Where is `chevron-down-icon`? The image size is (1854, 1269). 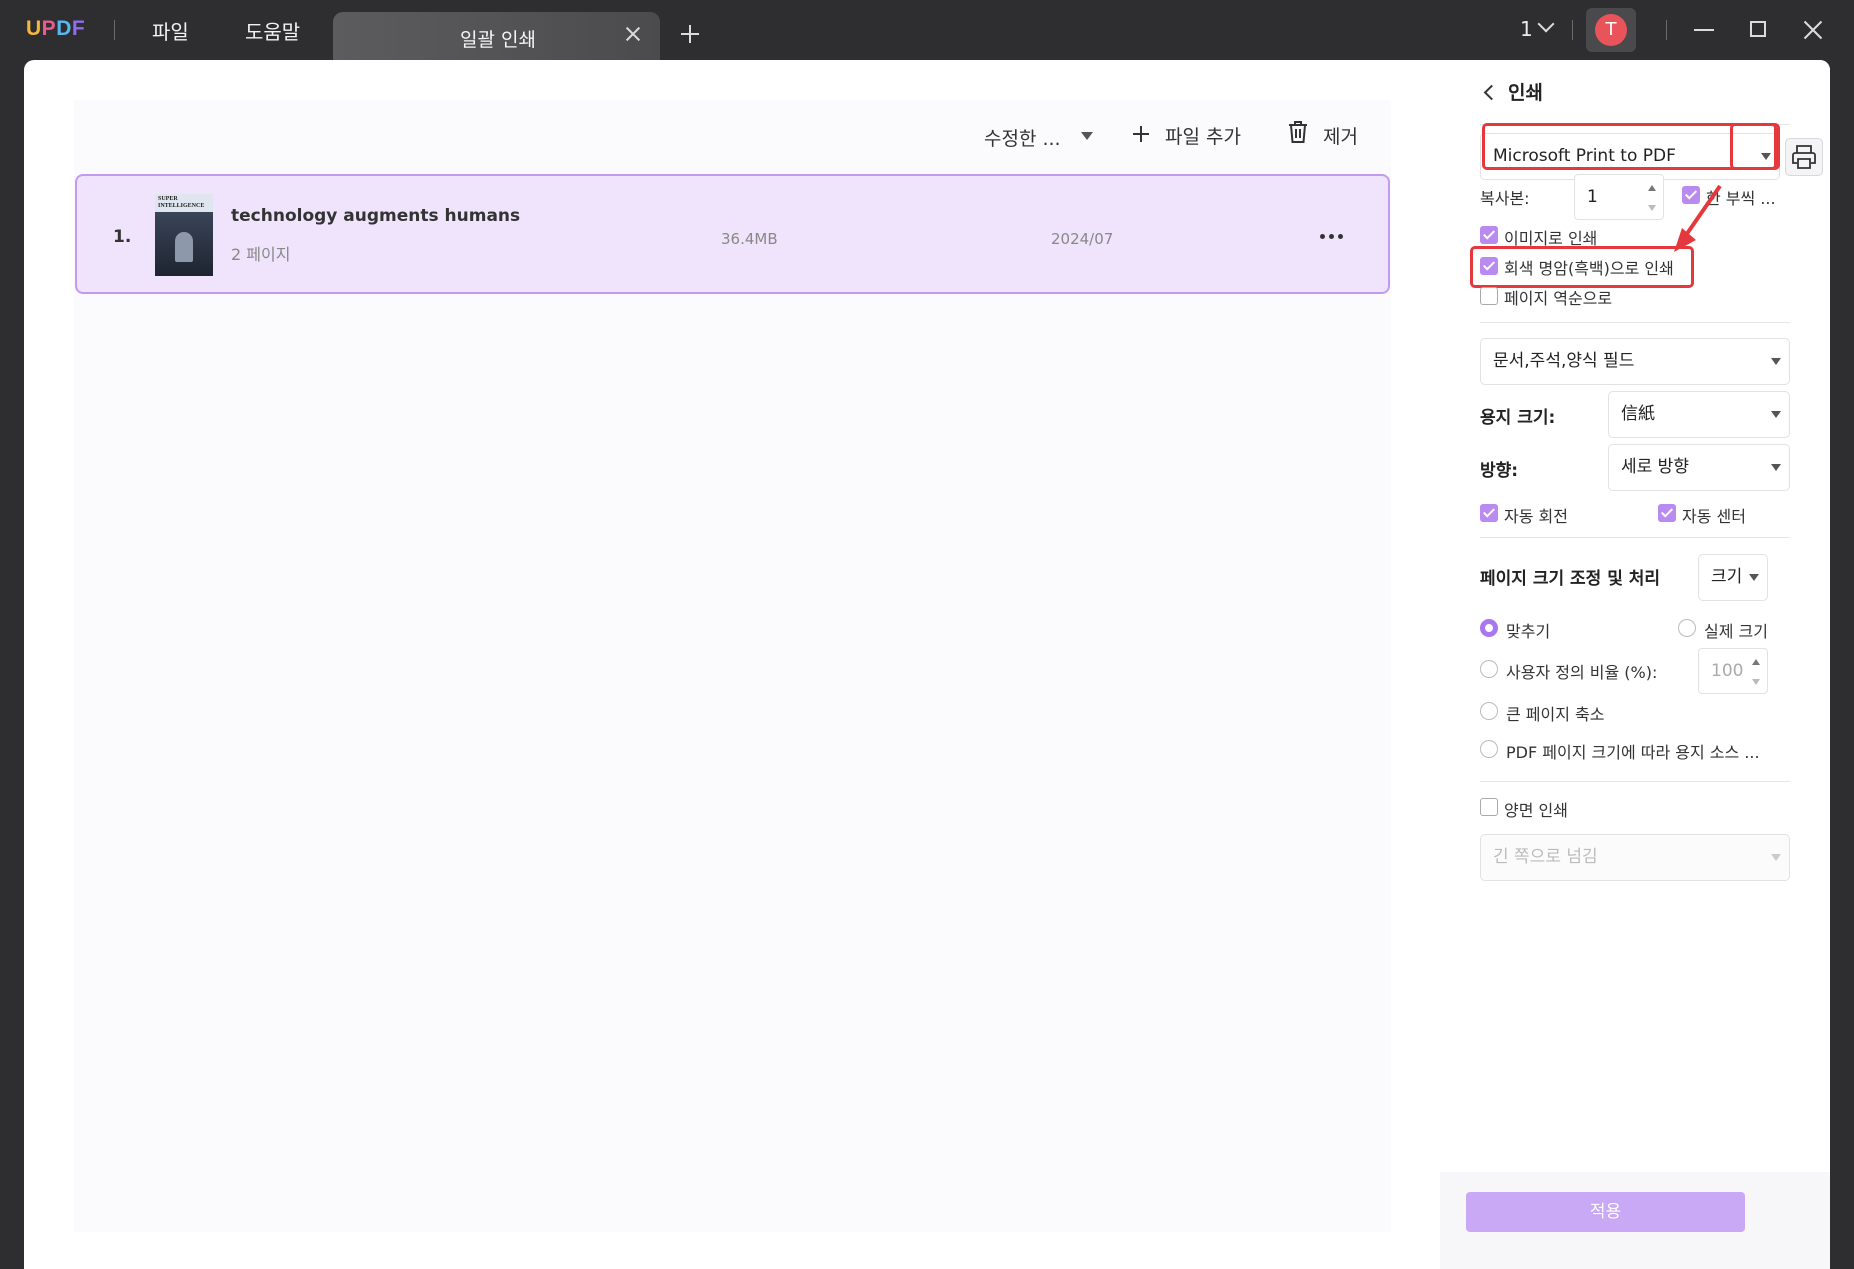
chevron-down-icon is located at coordinates (1546, 24).